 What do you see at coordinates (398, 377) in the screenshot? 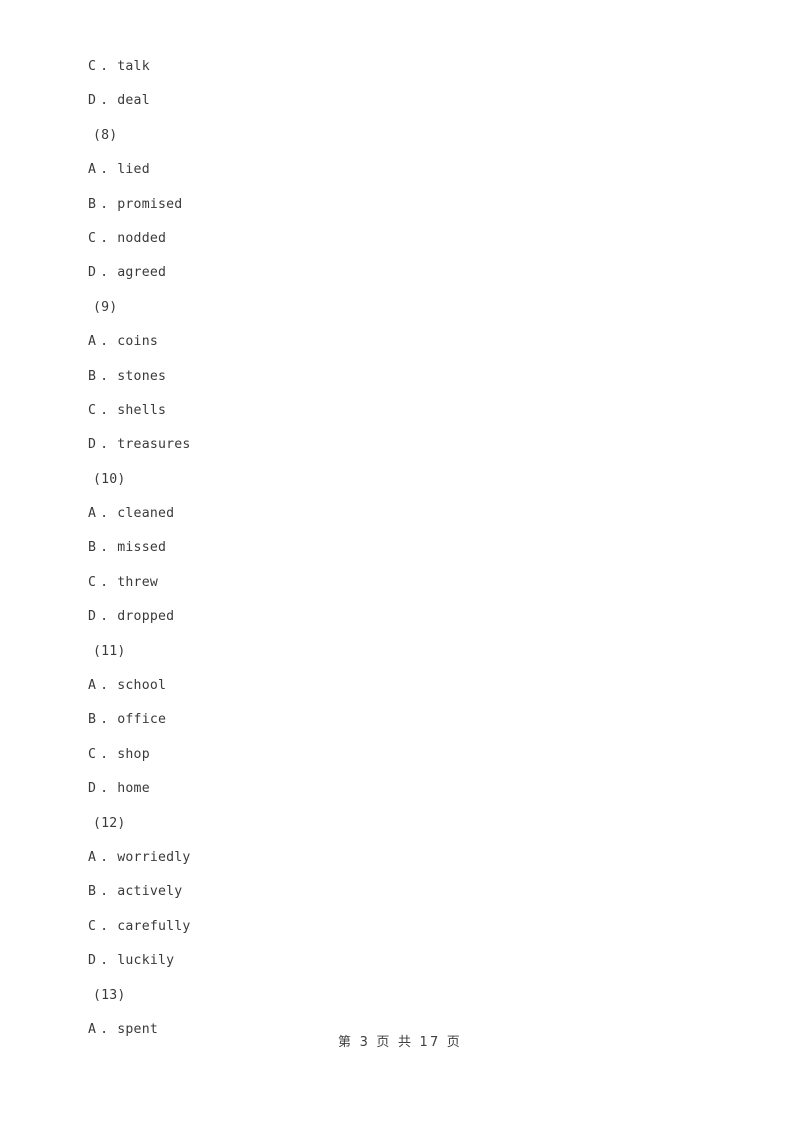
I see `answer-option: B. stones` at bounding box center [398, 377].